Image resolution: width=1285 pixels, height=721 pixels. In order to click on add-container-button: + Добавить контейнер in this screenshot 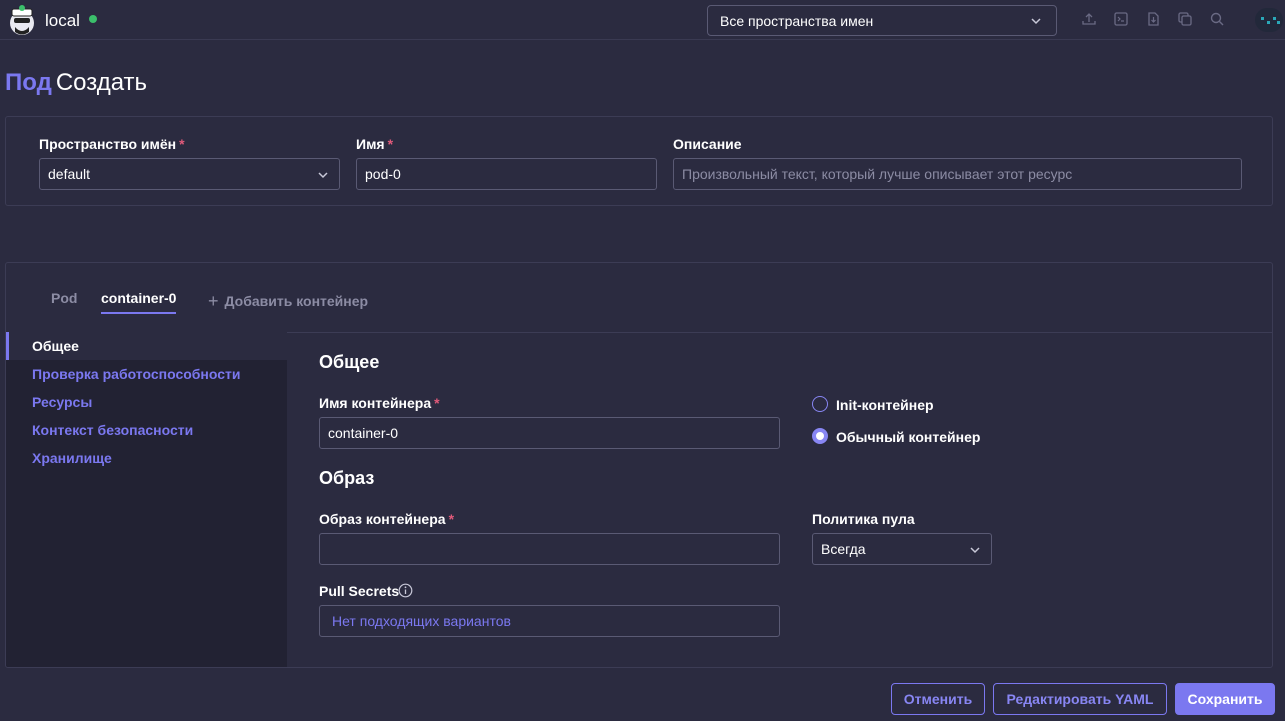, I will do `click(288, 300)`.